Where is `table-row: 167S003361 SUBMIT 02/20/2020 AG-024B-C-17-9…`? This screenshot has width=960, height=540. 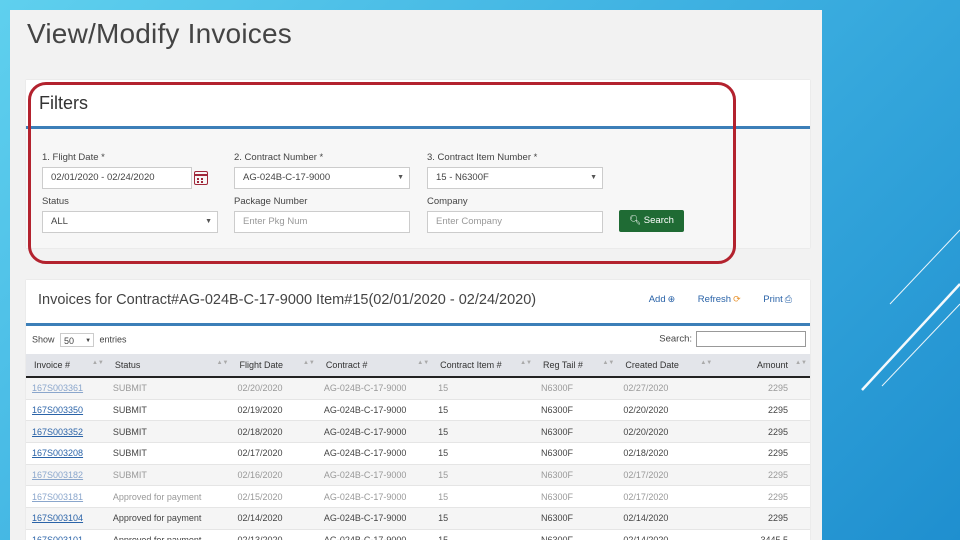 table-row: 167S003361 SUBMIT 02/20/2020 AG-024B-C-17-9… is located at coordinates (418, 388).